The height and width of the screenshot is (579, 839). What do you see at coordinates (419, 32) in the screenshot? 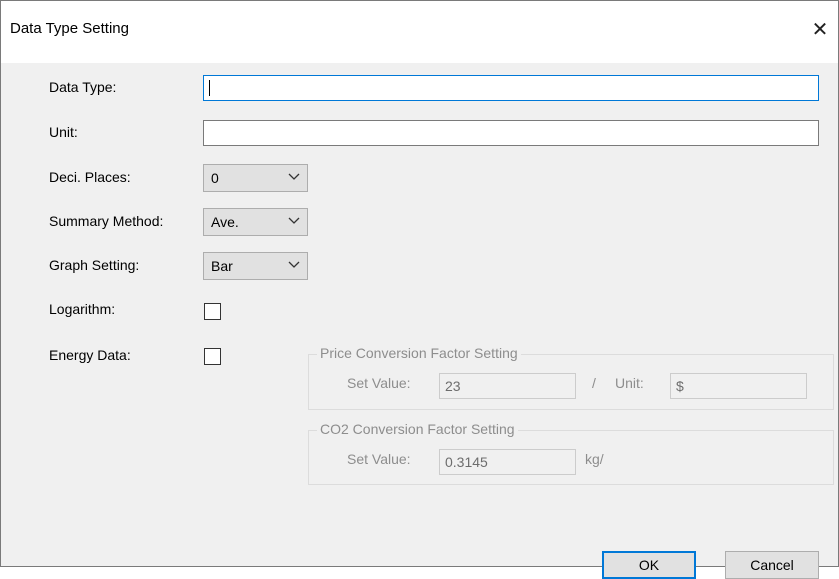
I see `title-bar: Data Type Setting ✕` at bounding box center [419, 32].